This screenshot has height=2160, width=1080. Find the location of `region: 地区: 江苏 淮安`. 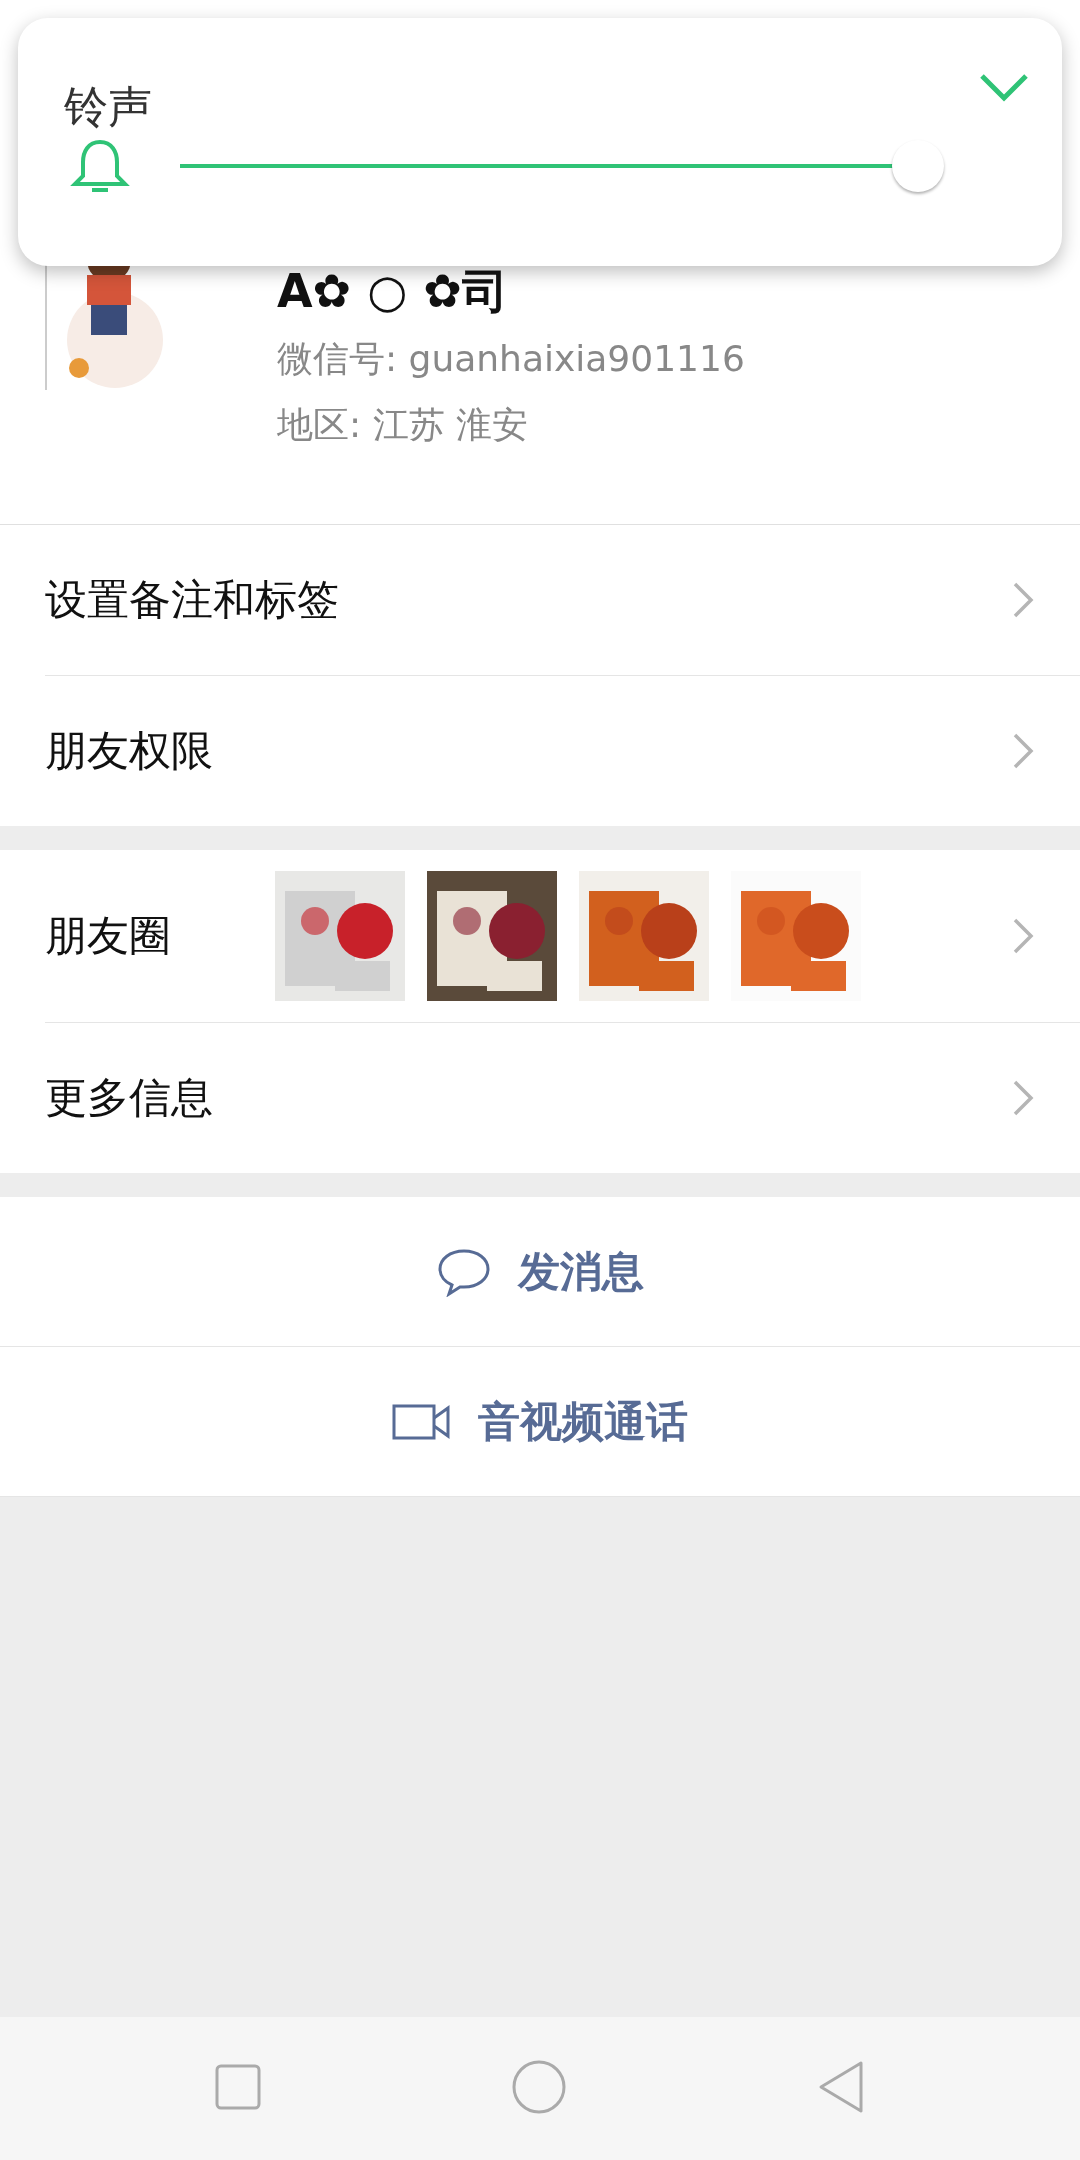

region: 地区: 江苏 淮安 is located at coordinates (403, 425).